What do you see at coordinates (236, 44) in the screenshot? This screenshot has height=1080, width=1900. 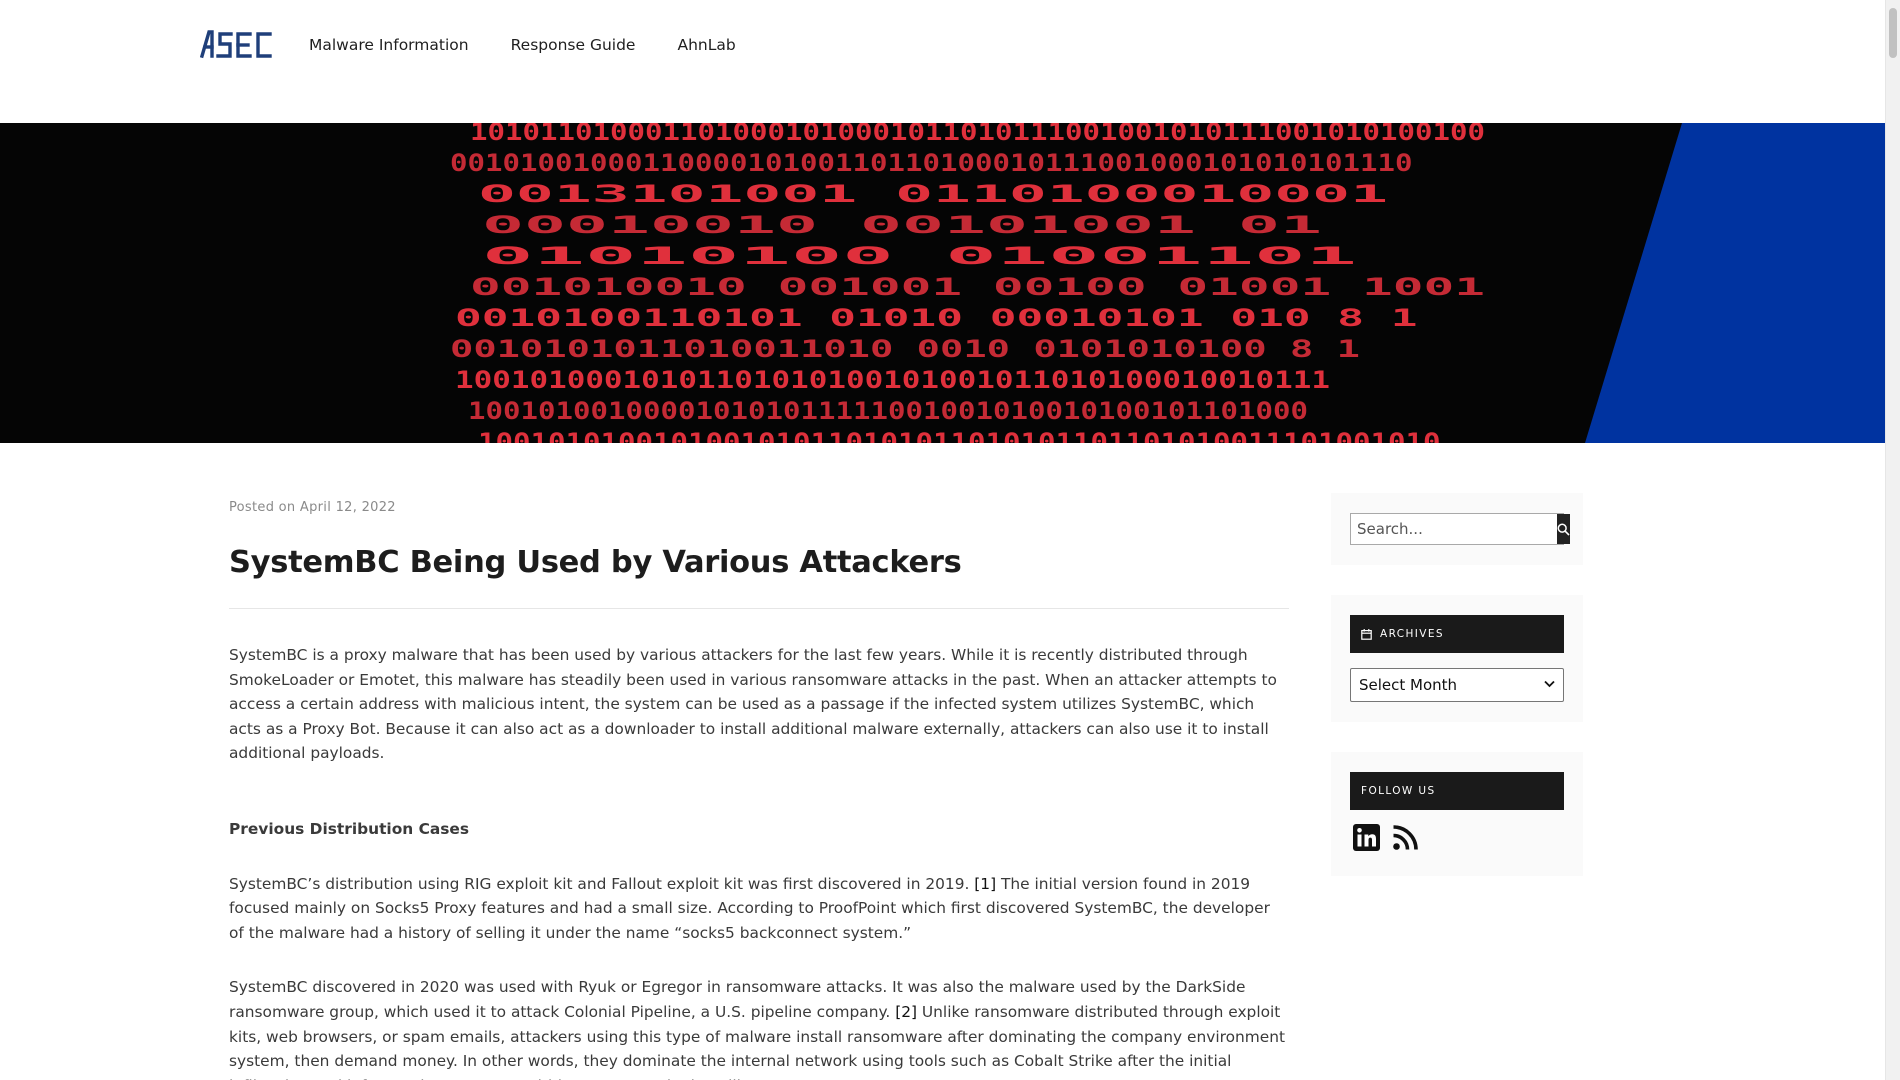 I see `asec-logo` at bounding box center [236, 44].